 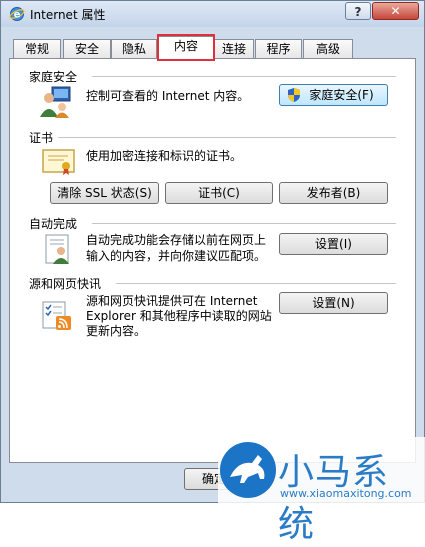 What do you see at coordinates (58, 162) in the screenshot?
I see `certificate-icon` at bounding box center [58, 162].